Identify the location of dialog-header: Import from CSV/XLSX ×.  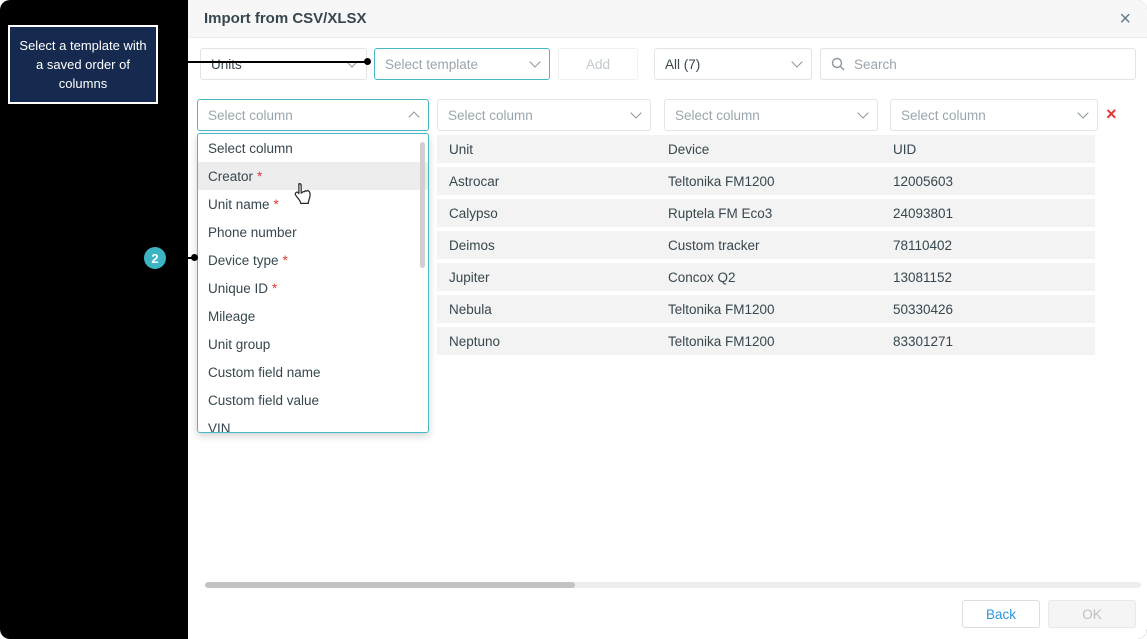
(667, 19).